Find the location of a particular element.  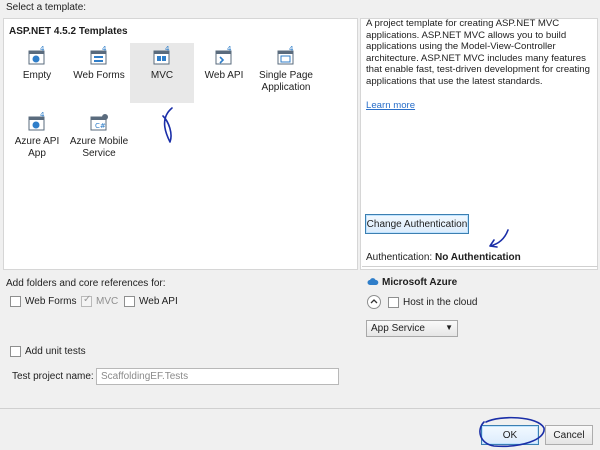

circle-around-ok-annotation is located at coordinates (512, 432).